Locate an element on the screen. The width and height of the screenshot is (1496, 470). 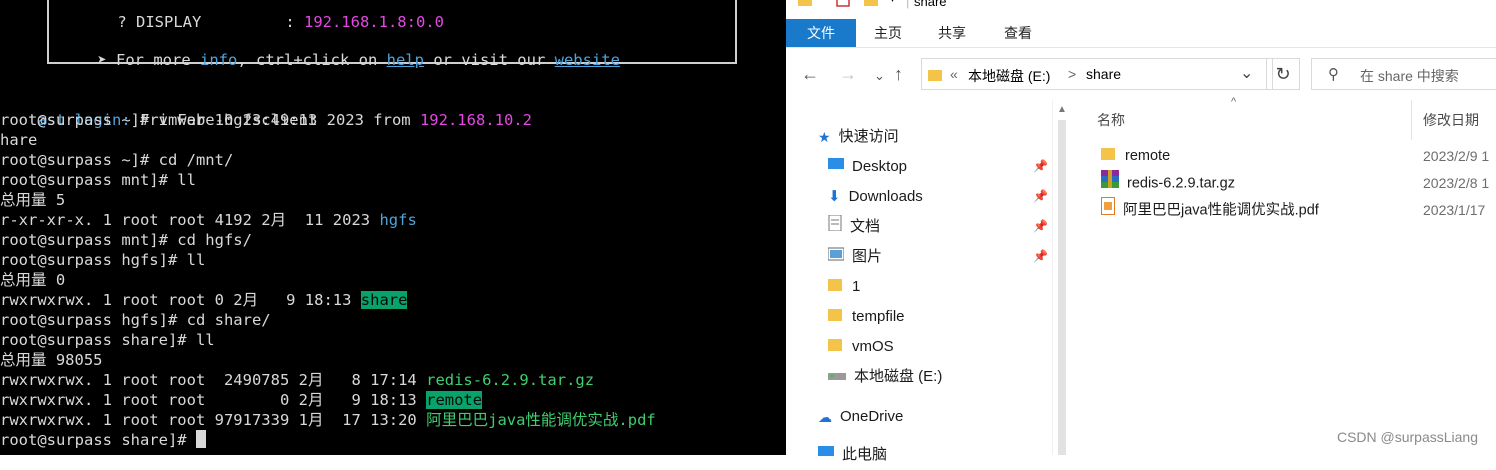
tab-view: 查看 is located at coordinates (1018, 33).